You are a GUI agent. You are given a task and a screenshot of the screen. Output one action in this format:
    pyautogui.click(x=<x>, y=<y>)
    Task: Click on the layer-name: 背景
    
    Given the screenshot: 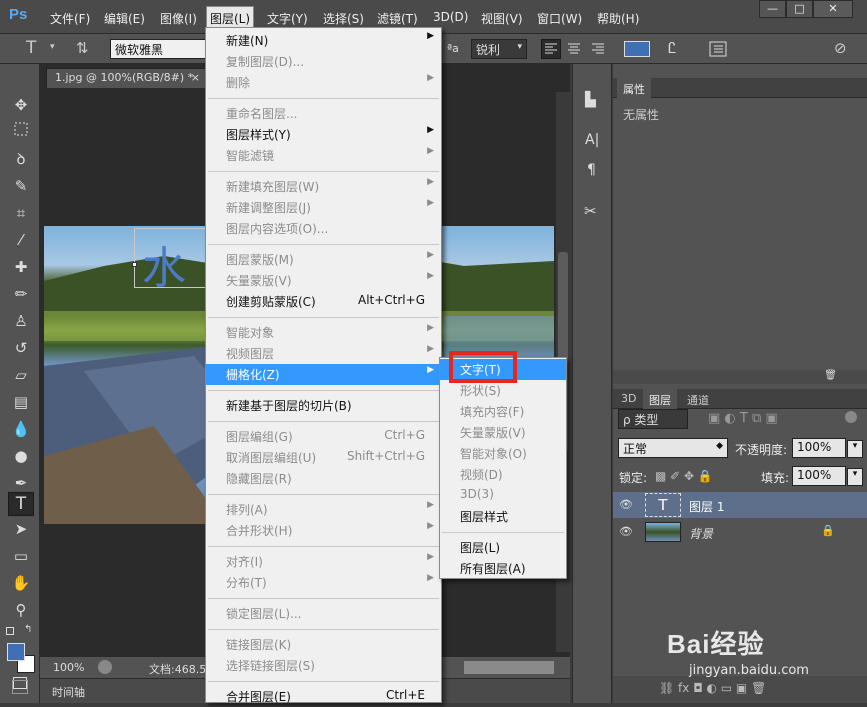 What is the action you would take?
    pyautogui.click(x=701, y=533)
    